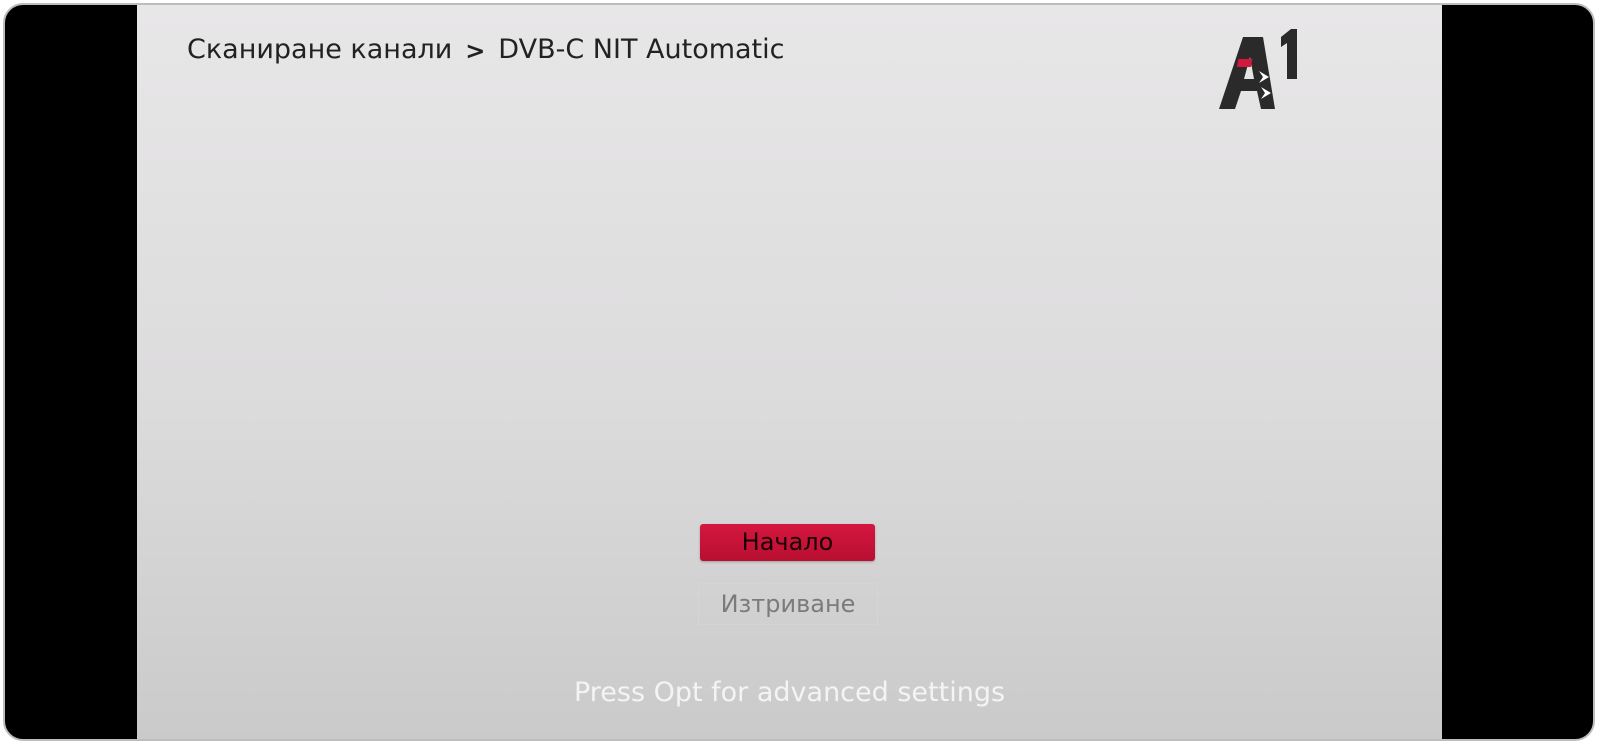 The height and width of the screenshot is (744, 1600). What do you see at coordinates (320, 49) in the screenshot?
I see `breadcrumb-parent: Сканиране канали` at bounding box center [320, 49].